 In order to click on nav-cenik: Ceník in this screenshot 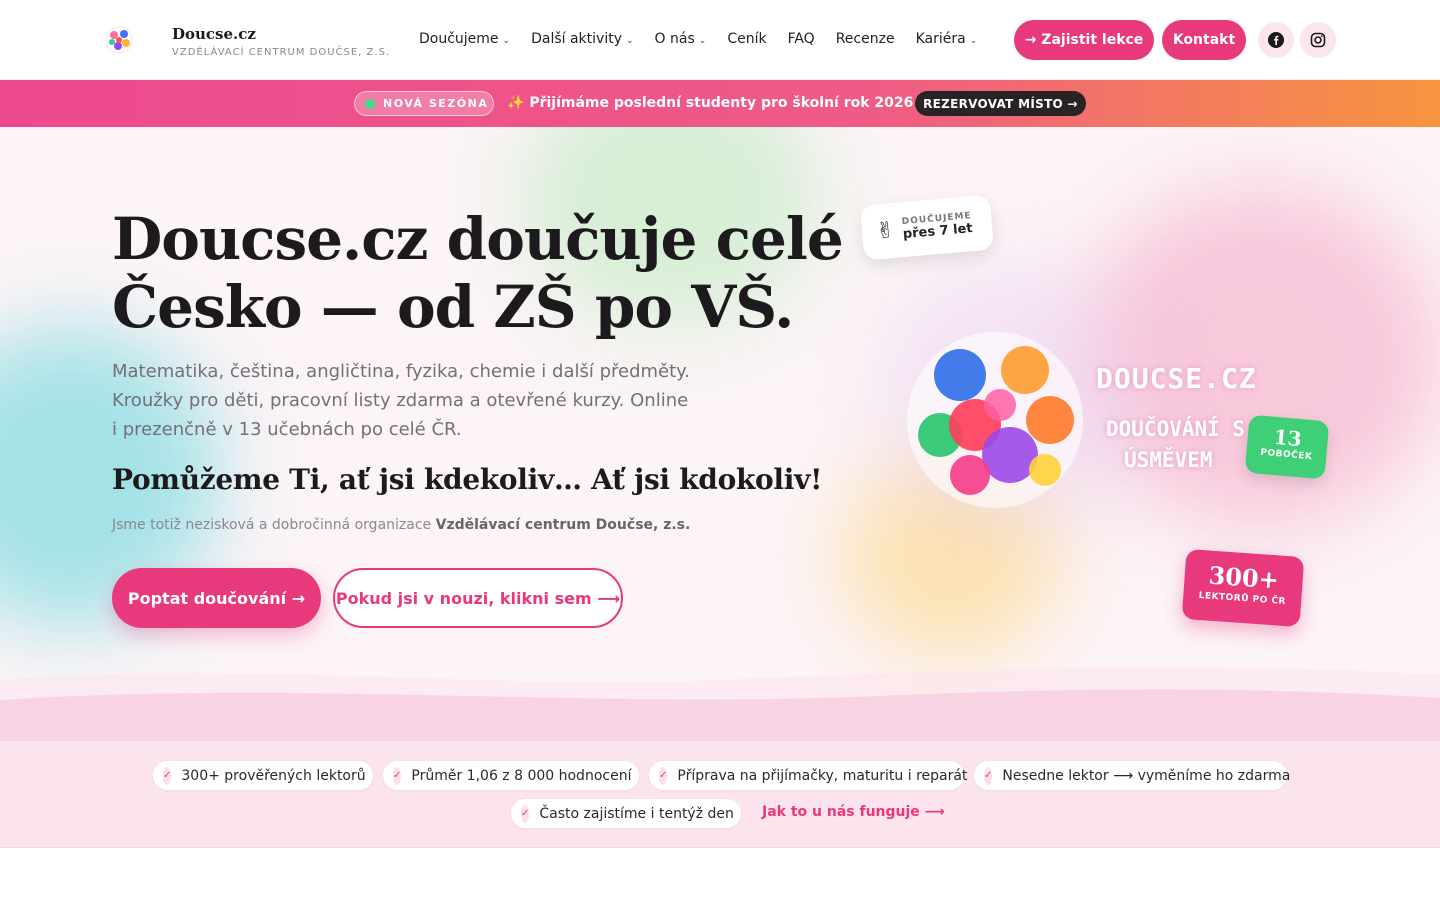, I will do `click(746, 39)`.